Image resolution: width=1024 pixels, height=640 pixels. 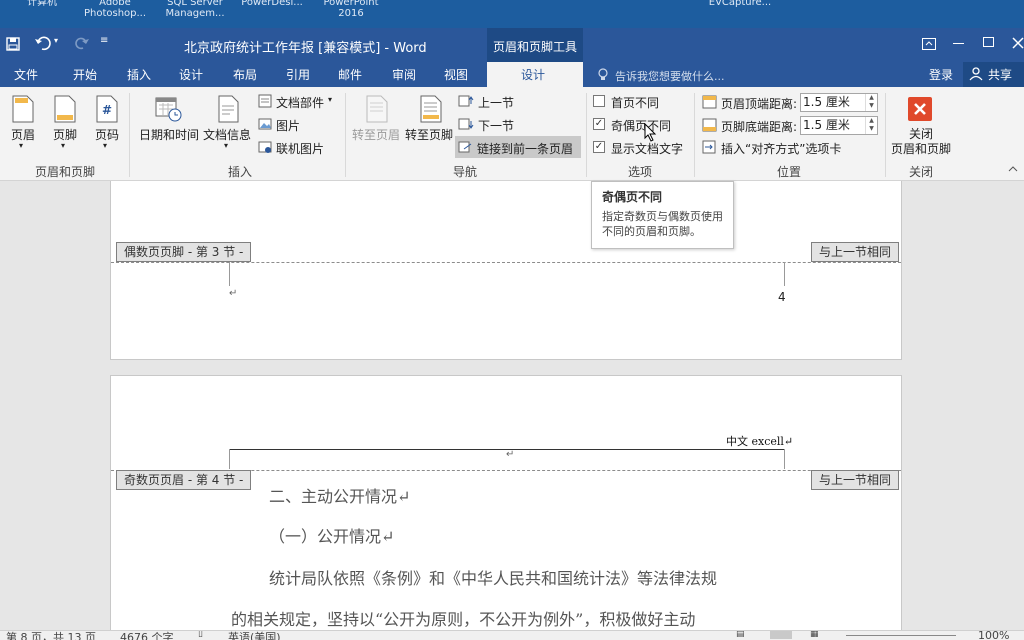 What do you see at coordinates (640, 148) in the screenshot?
I see `show-doc-text-checkbox: ✓ 显示文档文字` at bounding box center [640, 148].